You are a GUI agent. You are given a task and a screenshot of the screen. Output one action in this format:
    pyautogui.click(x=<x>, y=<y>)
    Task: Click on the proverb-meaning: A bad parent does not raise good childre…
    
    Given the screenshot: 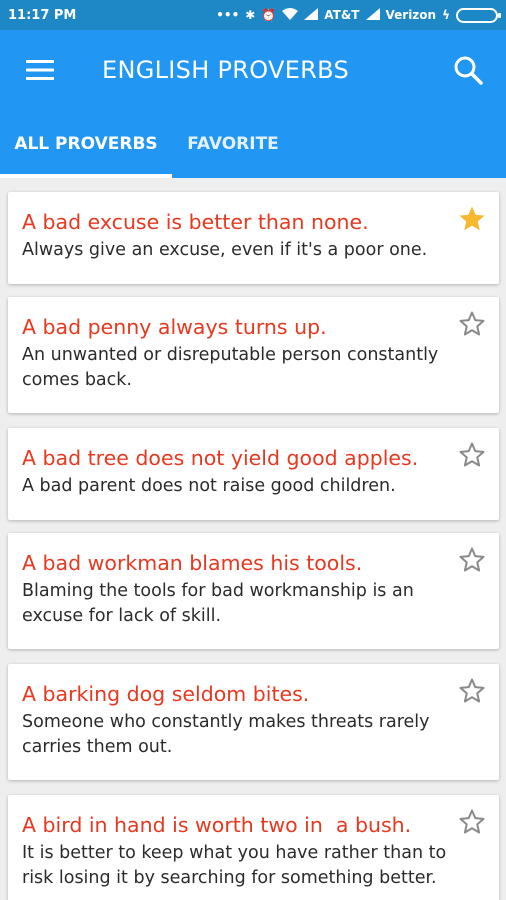 What is the action you would take?
    pyautogui.click(x=209, y=486)
    